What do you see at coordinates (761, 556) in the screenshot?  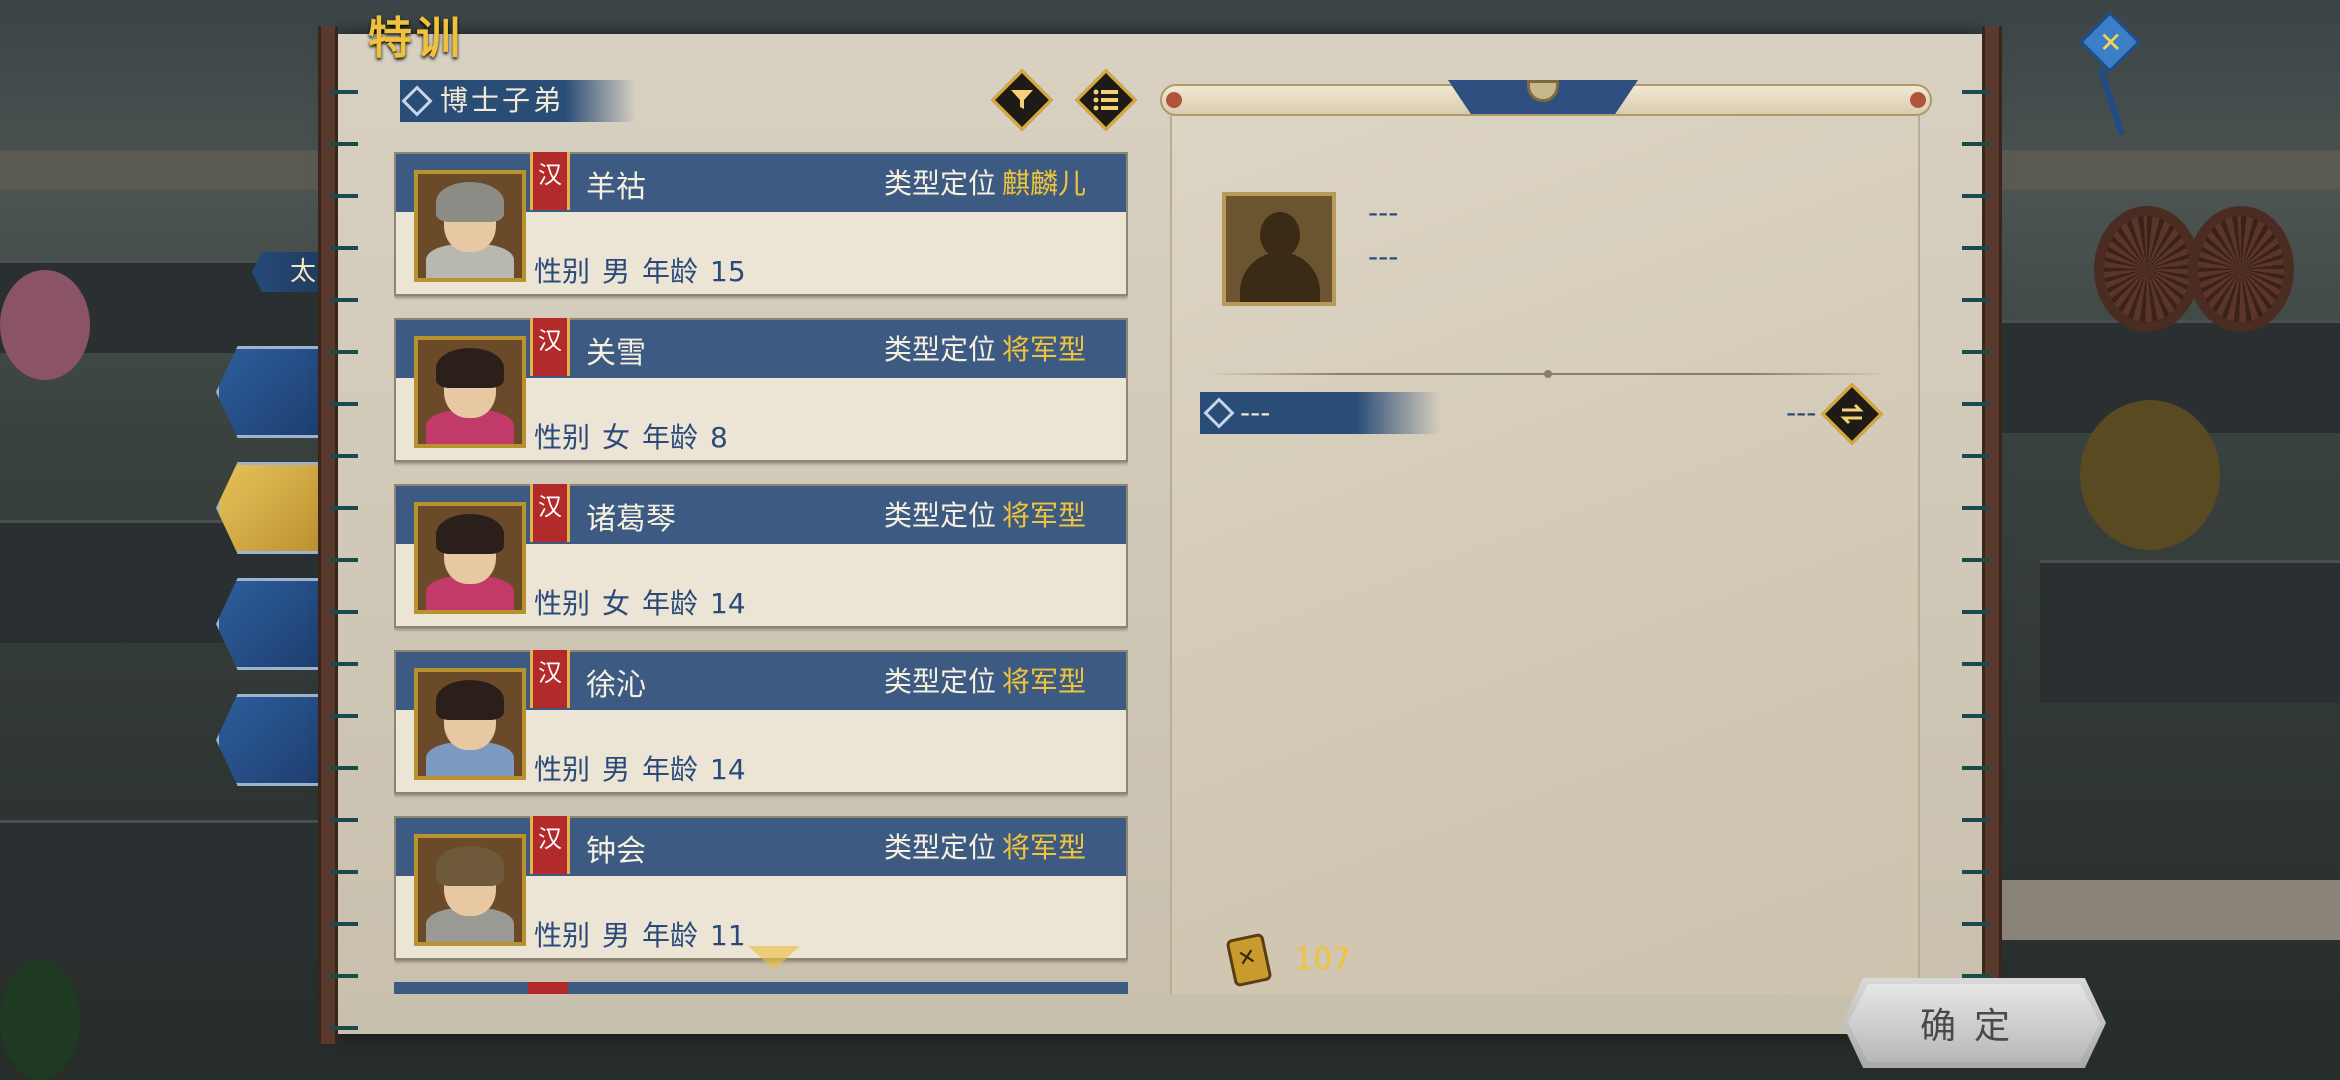 I see `student-card: 汉 诸葛琴 类型定位 将军型 性别女年龄 14` at bounding box center [761, 556].